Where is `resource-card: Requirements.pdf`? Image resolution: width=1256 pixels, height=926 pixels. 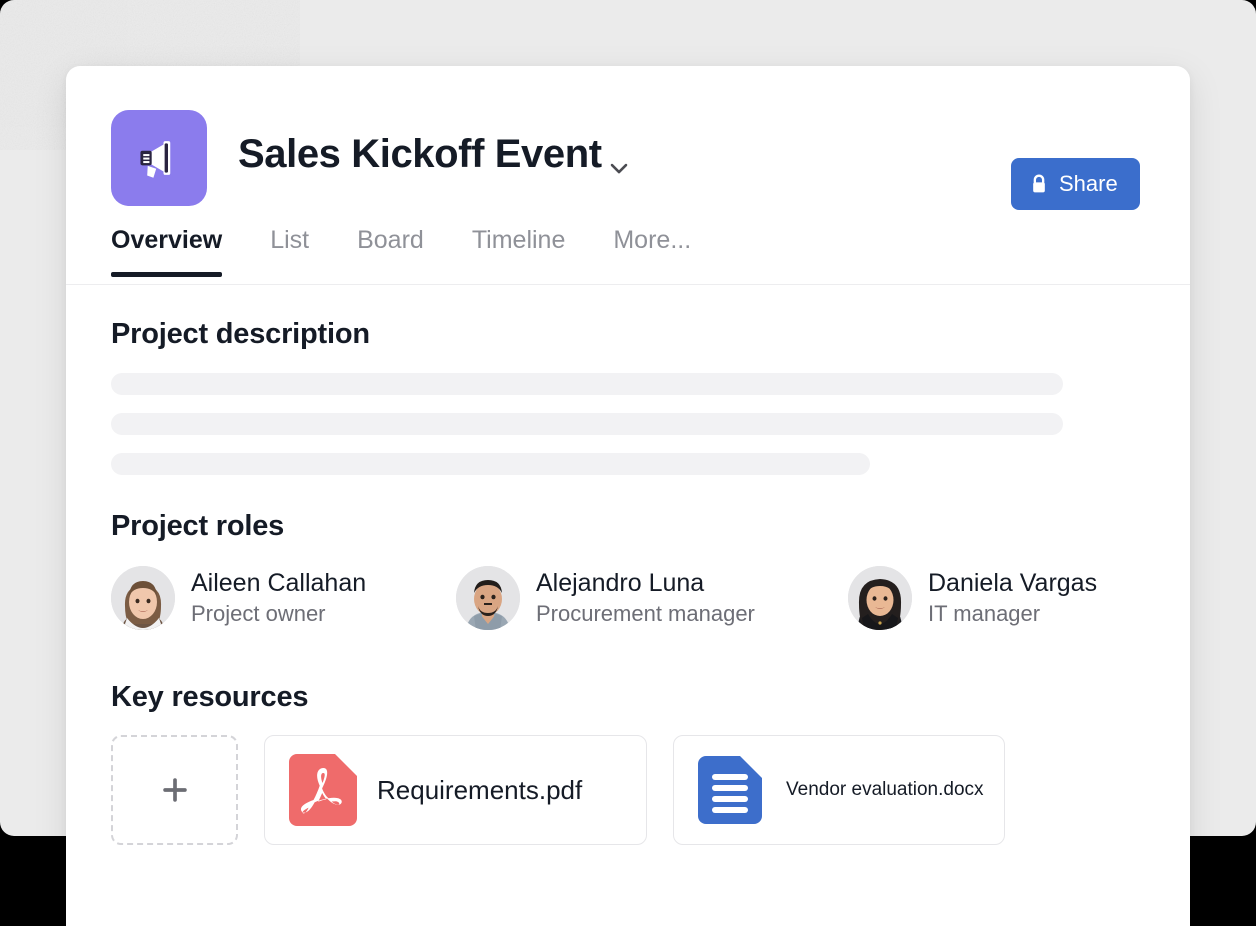 resource-card: Requirements.pdf is located at coordinates (455, 790).